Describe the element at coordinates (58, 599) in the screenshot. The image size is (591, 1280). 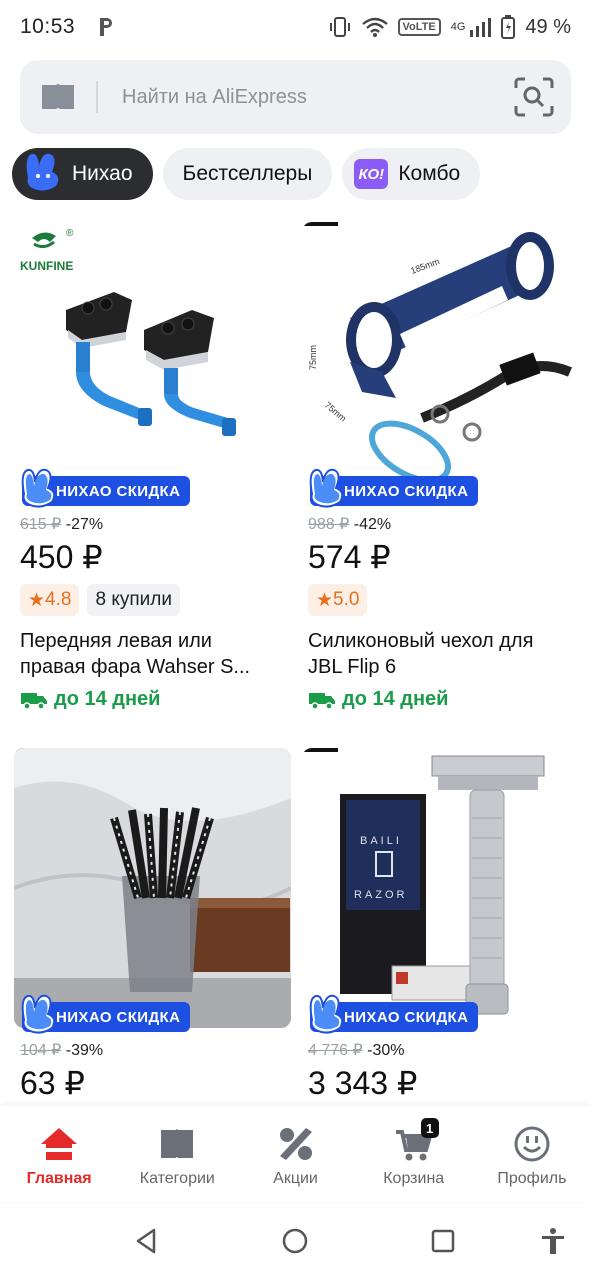
I see `rating-value: 4.8` at that location.